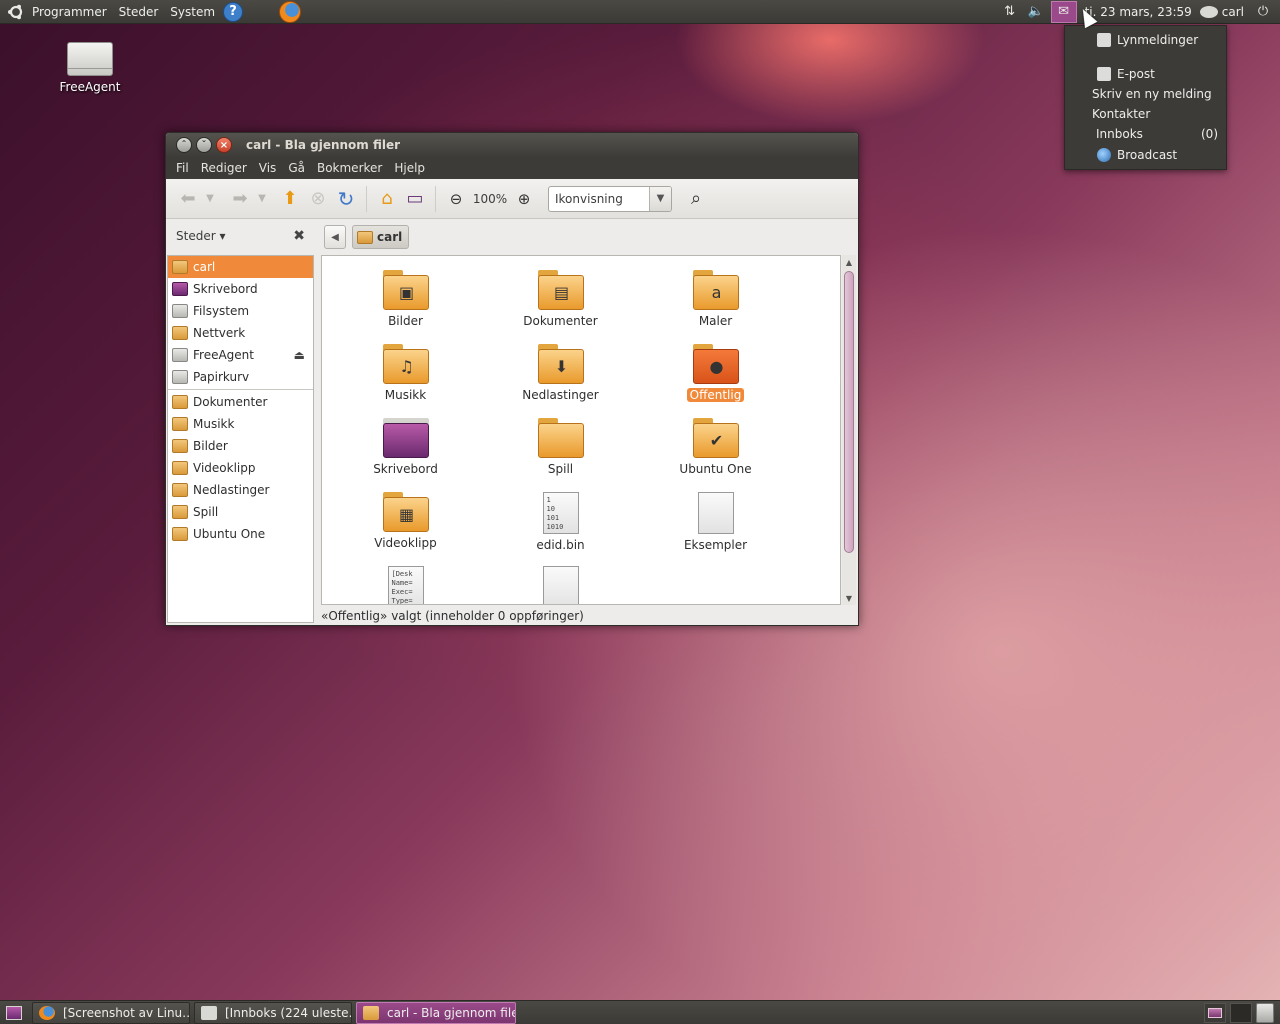 Image resolution: width=1280 pixels, height=1024 pixels. Describe the element at coordinates (1146, 114) in the screenshot. I see `menu-item-kontakter: Kontakter` at that location.